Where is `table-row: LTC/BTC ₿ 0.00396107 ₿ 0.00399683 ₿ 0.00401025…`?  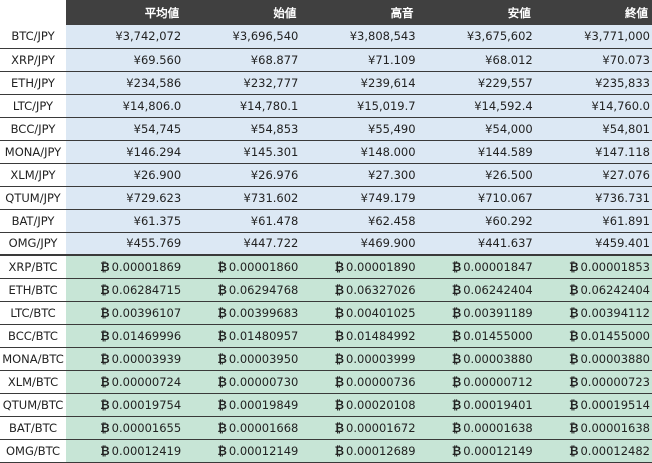
table-row: LTC/BTC ₿ 0.00396107 ₿ 0.00399683 ₿ 0.00401025… is located at coordinates (326, 313).